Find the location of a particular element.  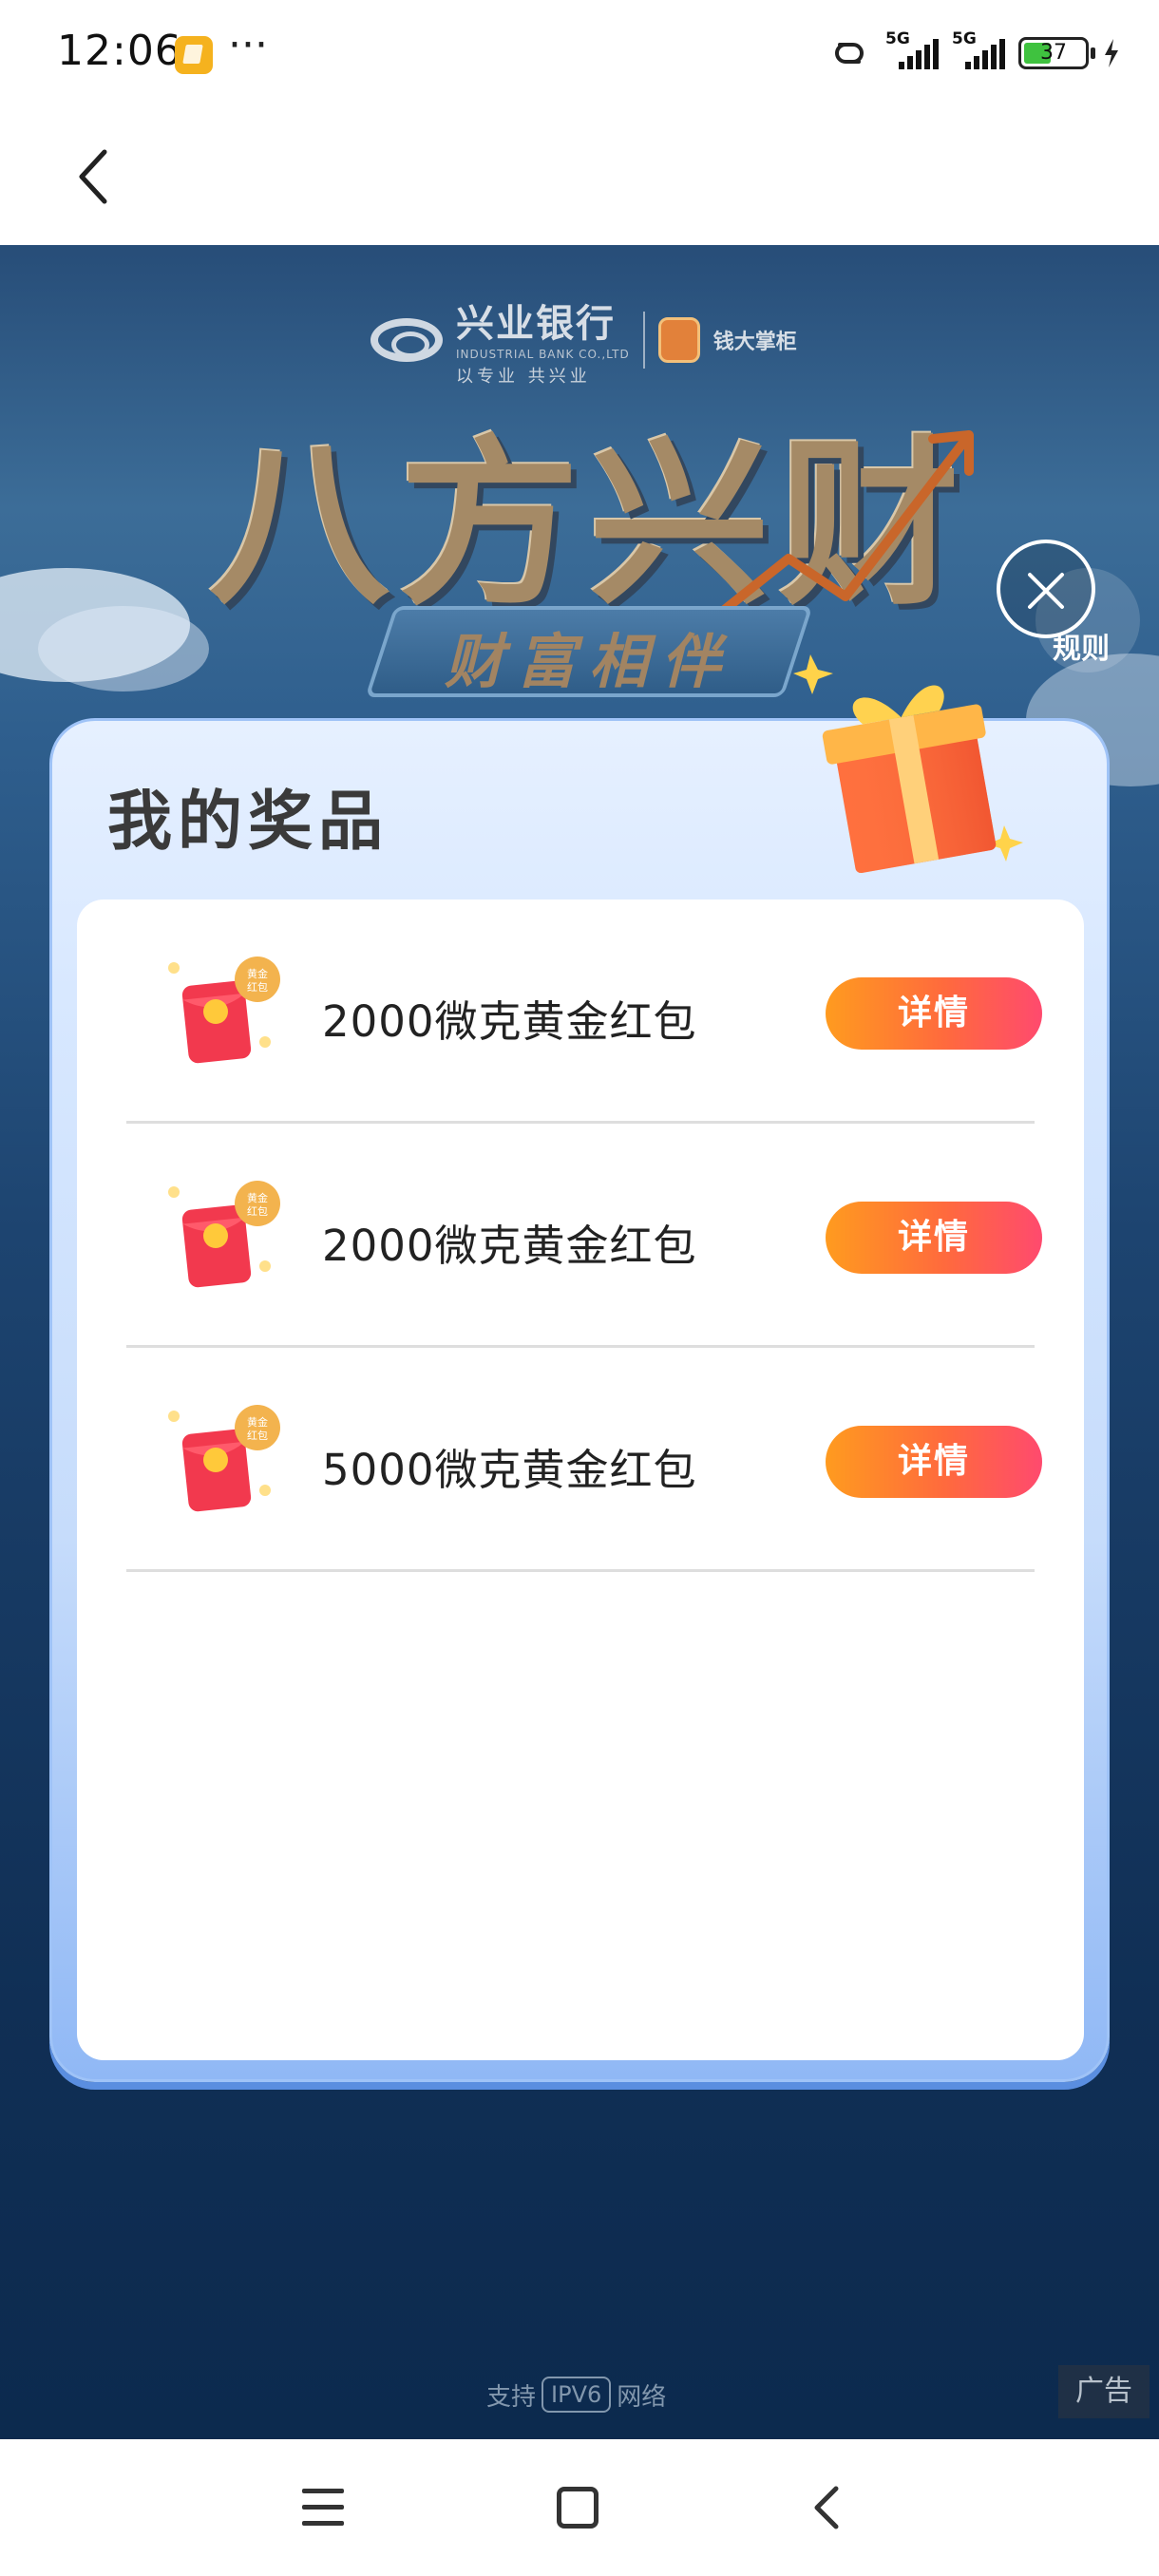

bank-name: 兴业银行 is located at coordinates (536, 323).